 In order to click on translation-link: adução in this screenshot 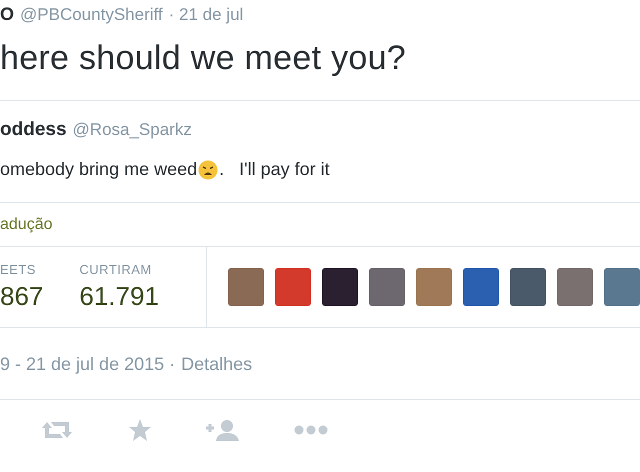, I will do `click(26, 224)`.